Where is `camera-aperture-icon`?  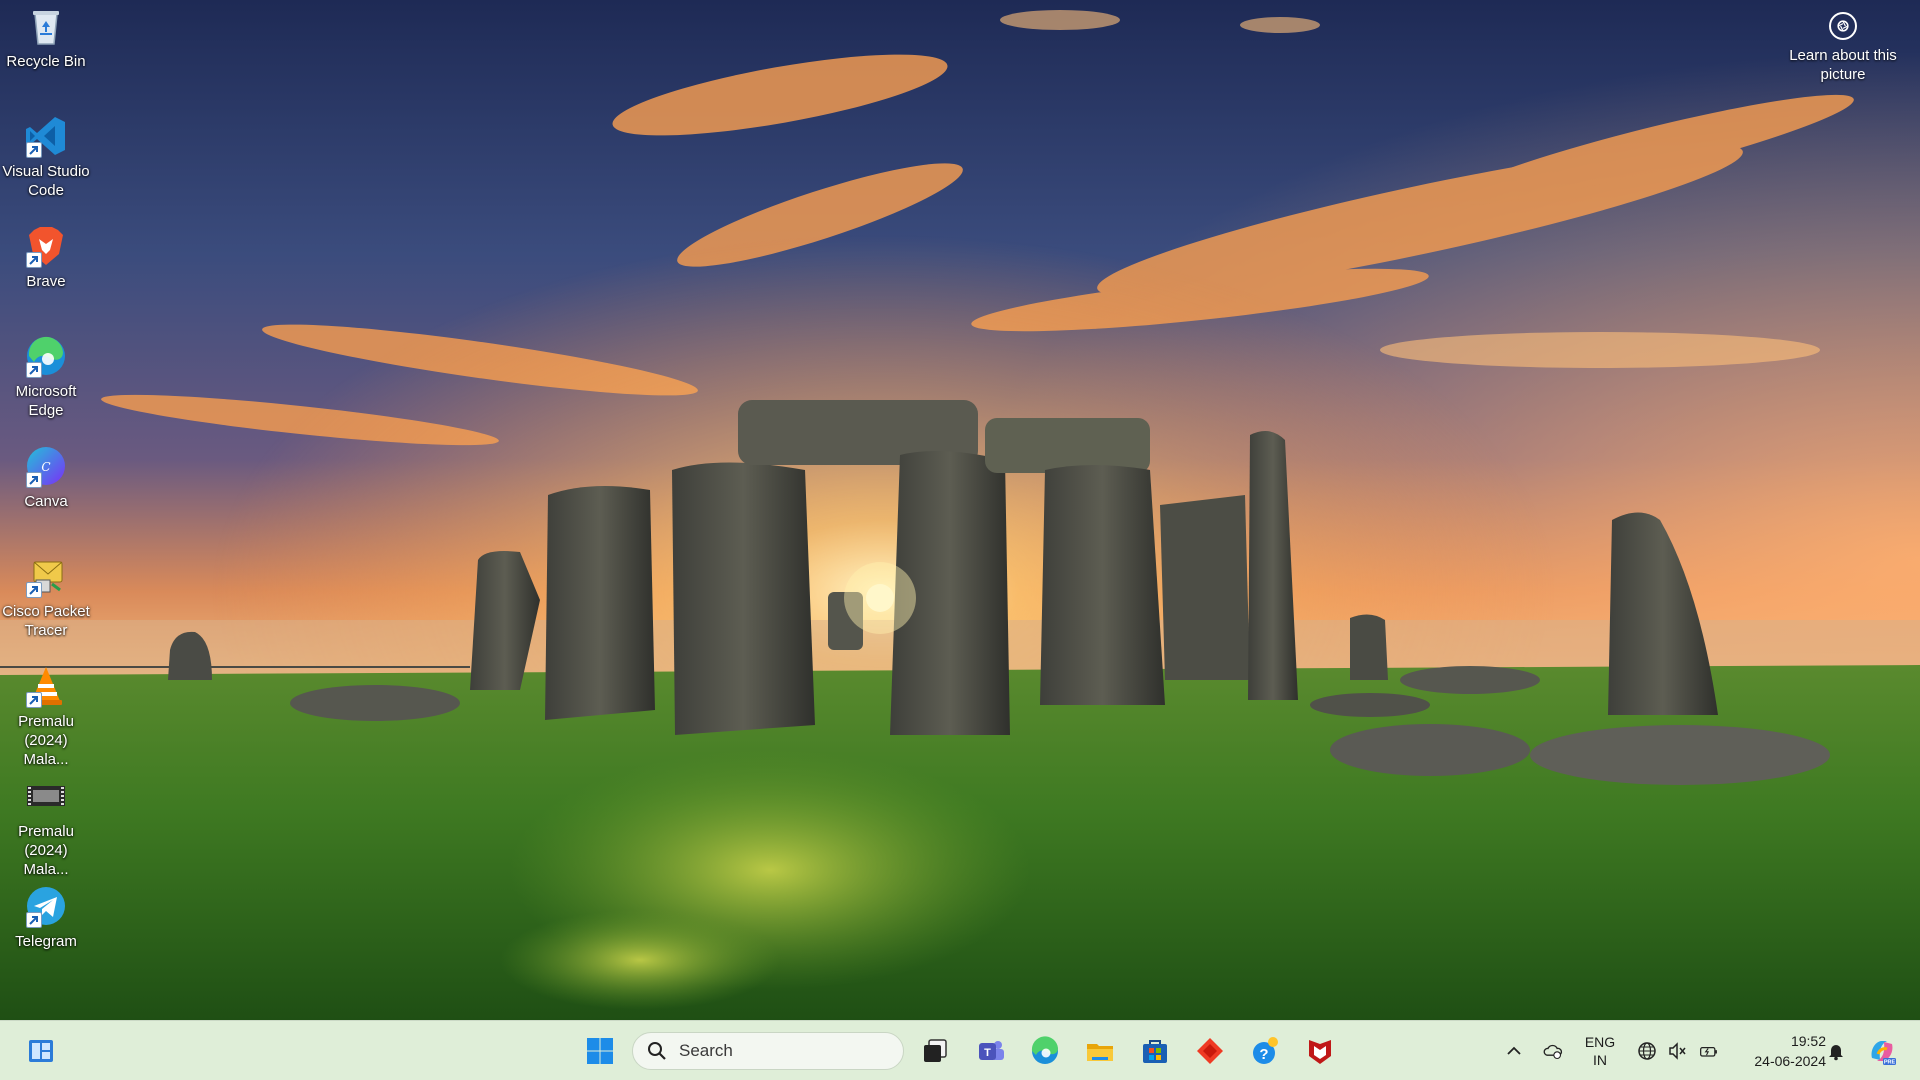 camera-aperture-icon is located at coordinates (1843, 26).